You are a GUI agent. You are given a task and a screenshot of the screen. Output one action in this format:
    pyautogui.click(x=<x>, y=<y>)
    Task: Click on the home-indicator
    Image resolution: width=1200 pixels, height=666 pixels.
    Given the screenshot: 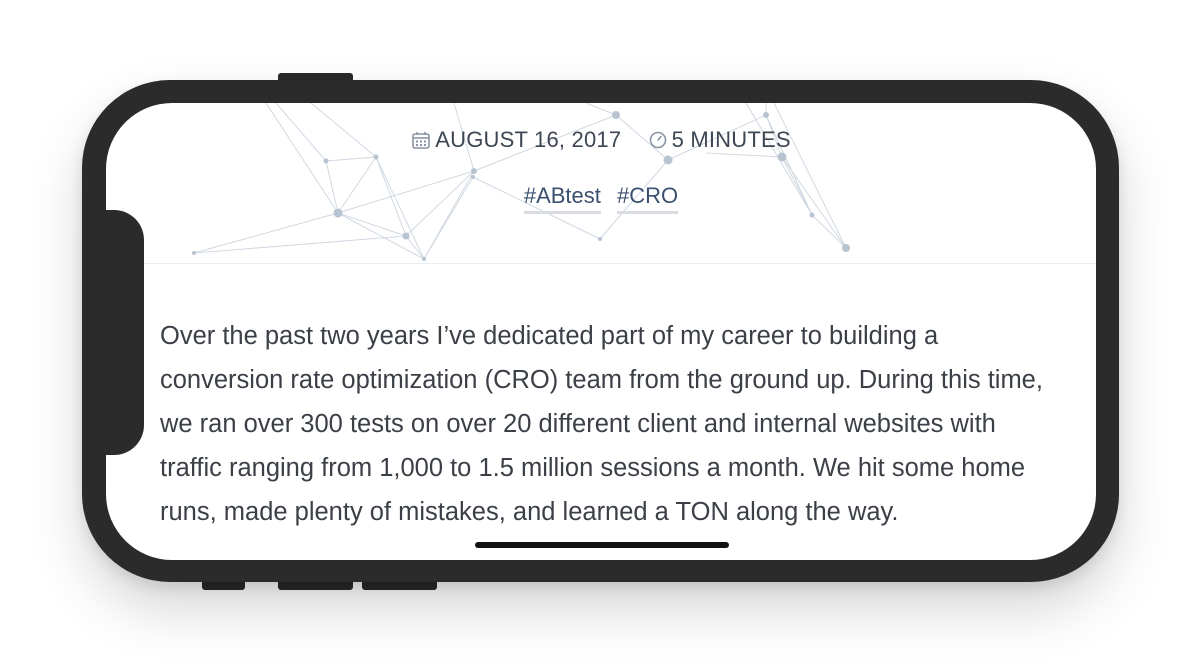 What is the action you would take?
    pyautogui.click(x=602, y=545)
    